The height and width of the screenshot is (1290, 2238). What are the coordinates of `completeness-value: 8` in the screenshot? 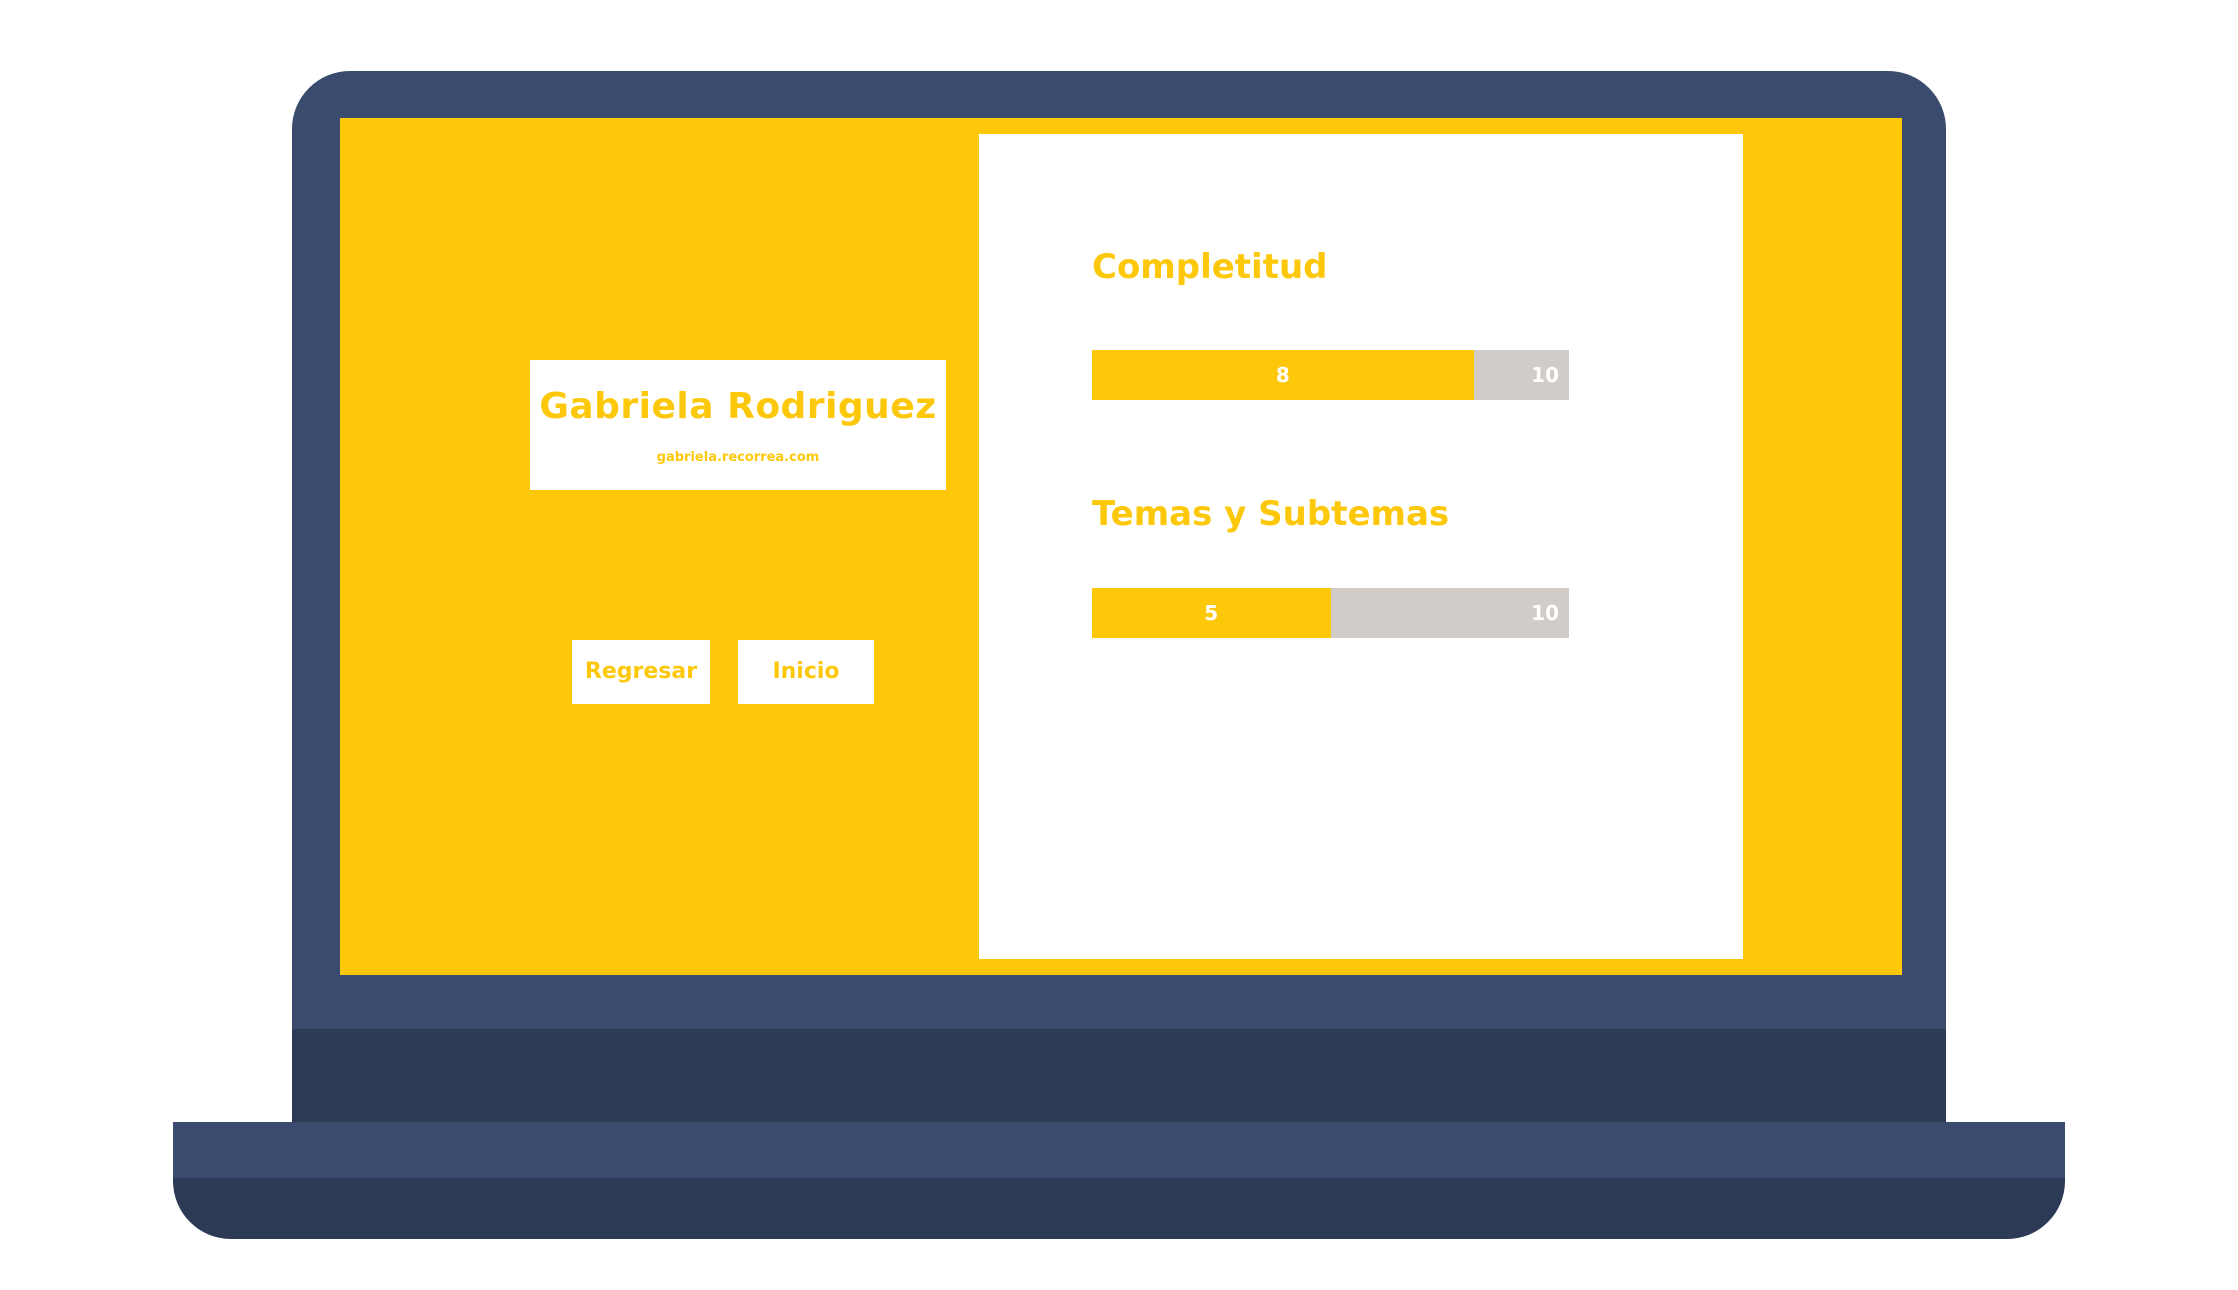 It's located at (1282, 375).